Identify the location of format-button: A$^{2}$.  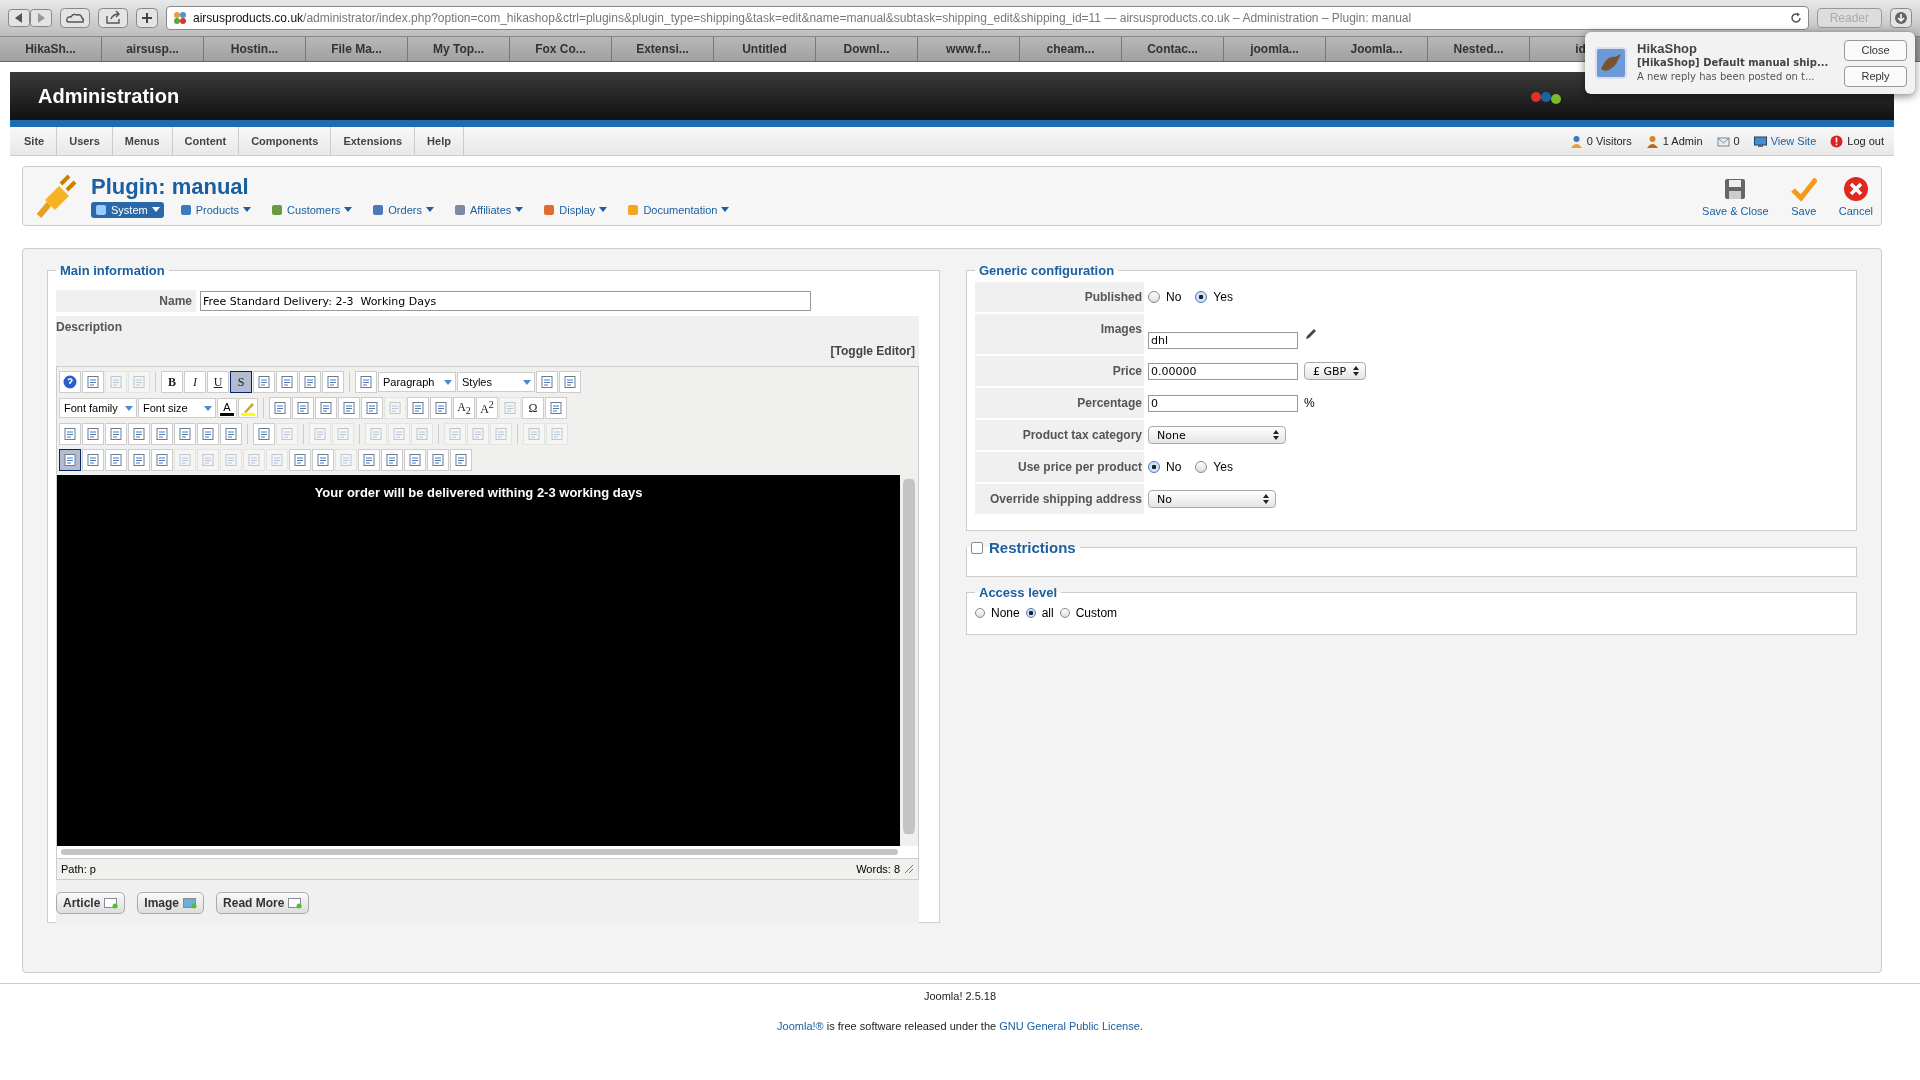
(487, 408).